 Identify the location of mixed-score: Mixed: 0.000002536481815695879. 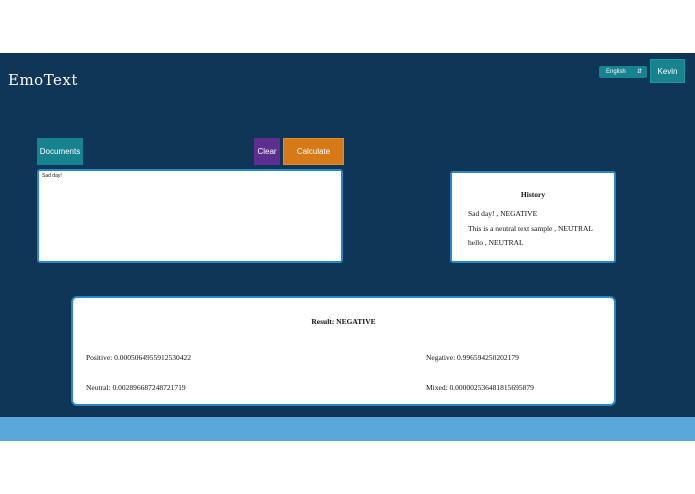
(480, 387).